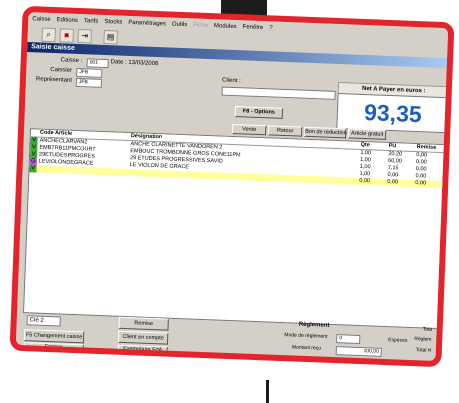  I want to click on montant-recu-field: 100,00, so click(358, 351).